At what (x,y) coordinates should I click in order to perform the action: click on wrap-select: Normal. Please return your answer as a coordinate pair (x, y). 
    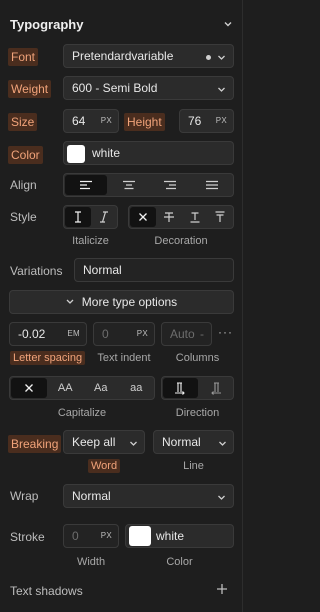
    Looking at the image, I should click on (148, 496).